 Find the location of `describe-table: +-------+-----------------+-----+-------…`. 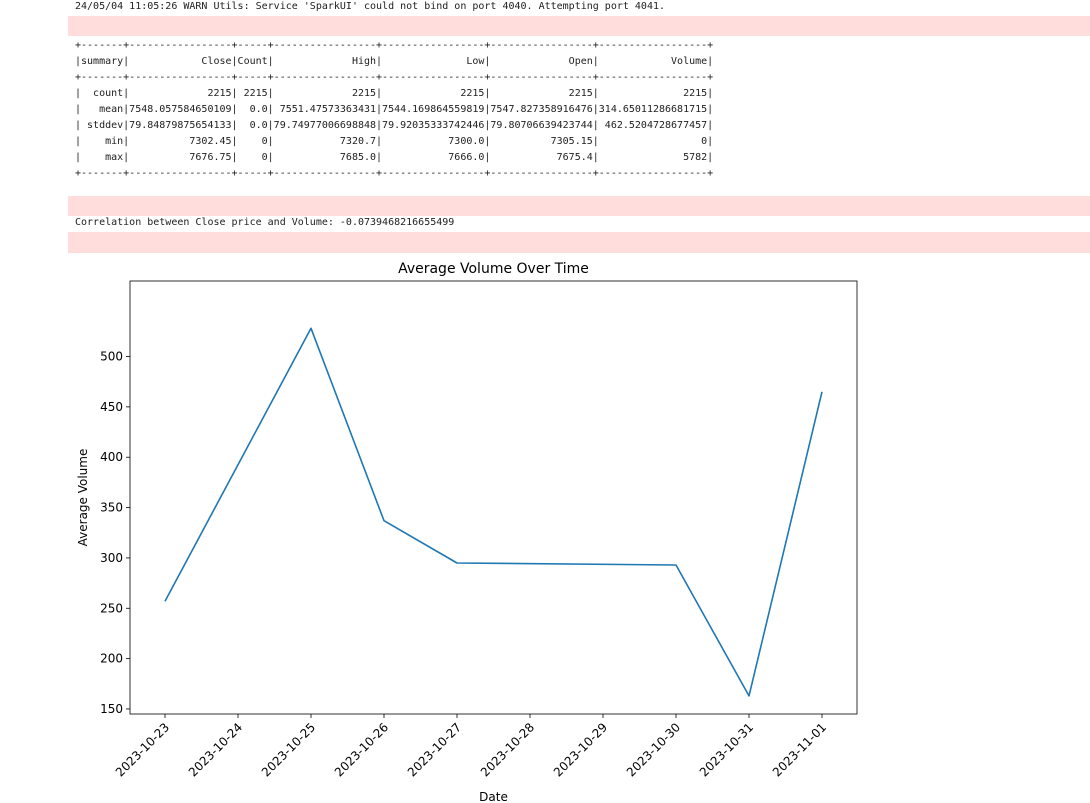

describe-table: +-------+-----------------+-----+-------… is located at coordinates (394, 110).